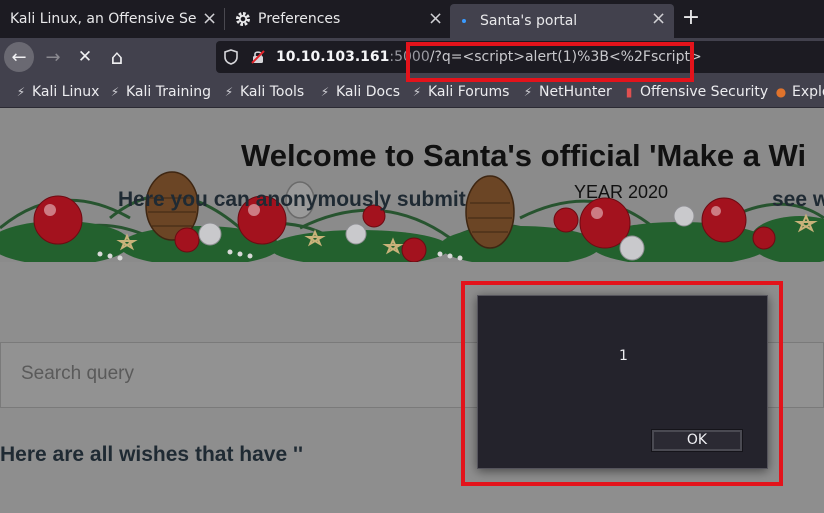  What do you see at coordinates (575, 92) in the screenshot?
I see `bookmark-label: NetHunter` at bounding box center [575, 92].